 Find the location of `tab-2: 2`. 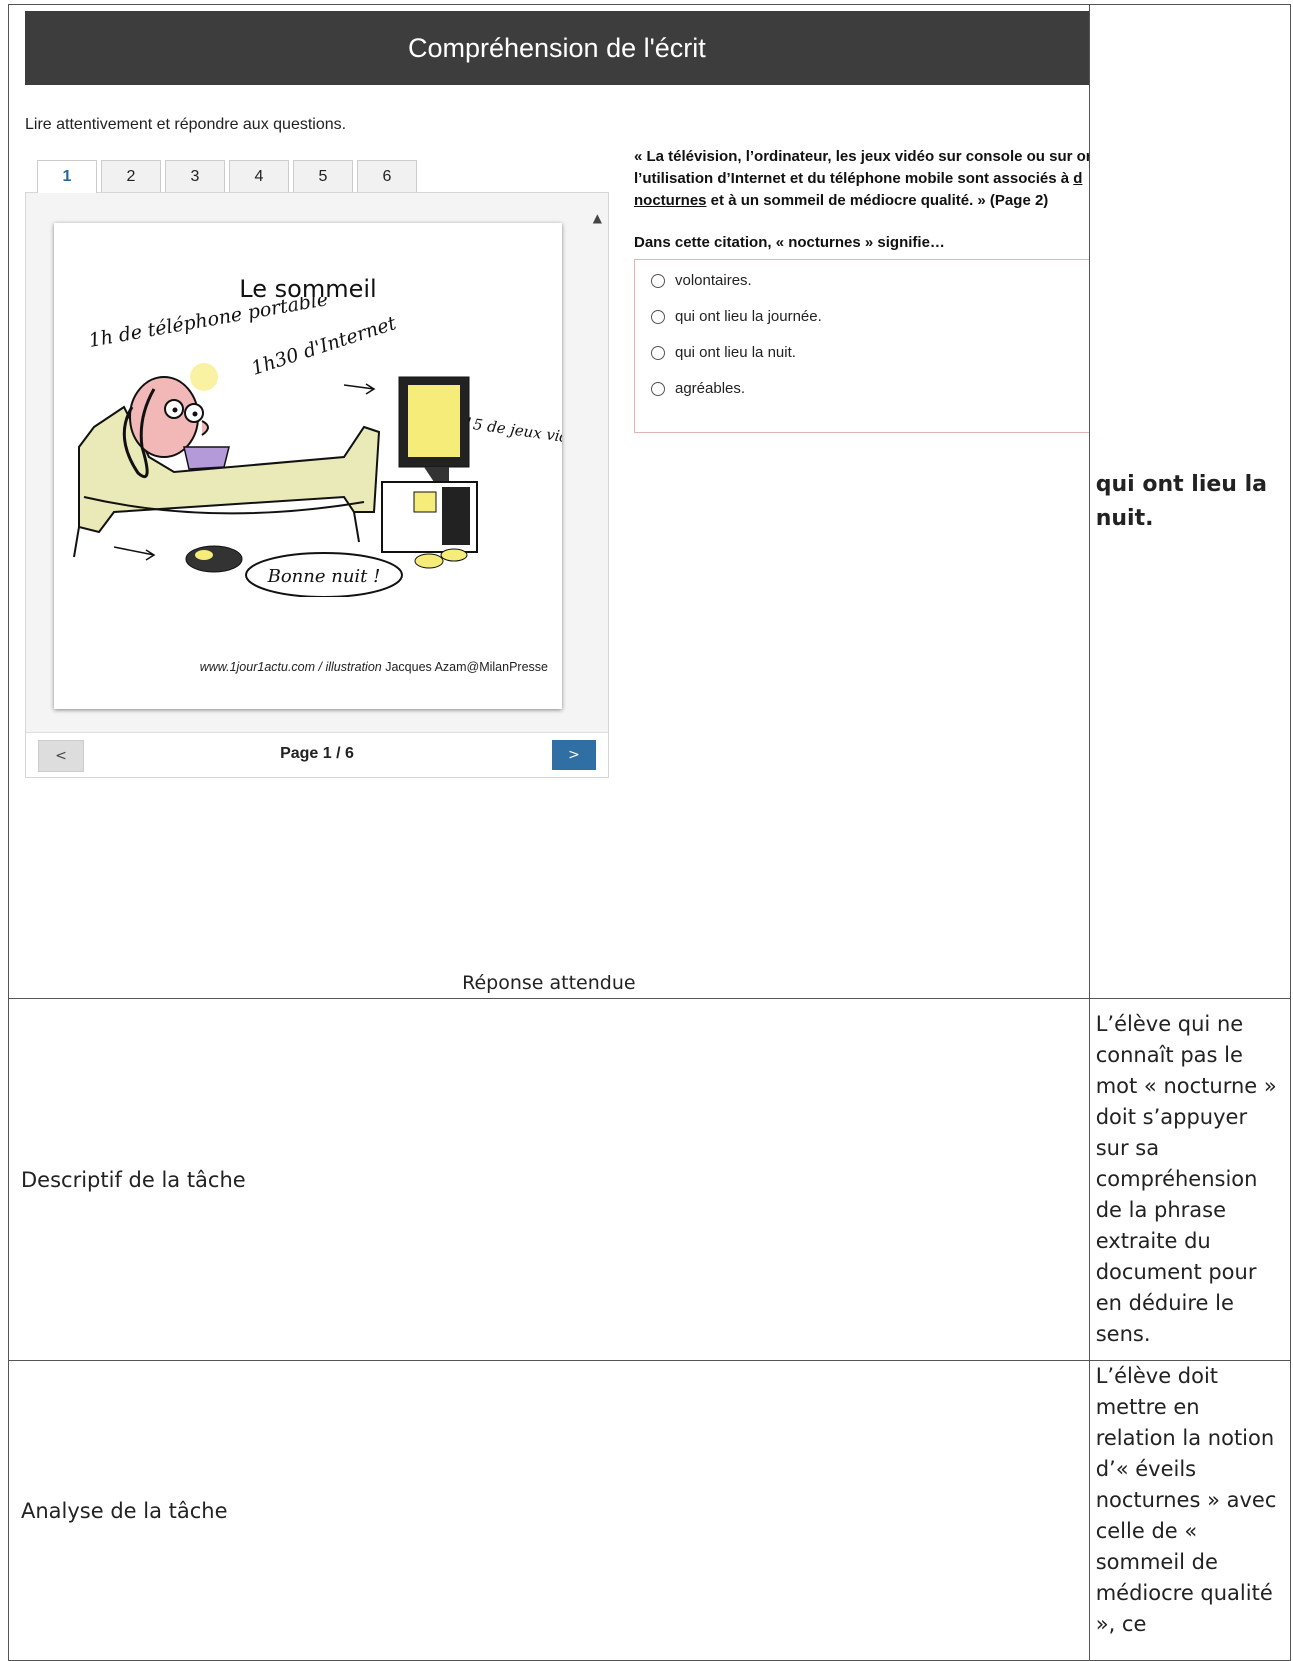

tab-2: 2 is located at coordinates (131, 176).